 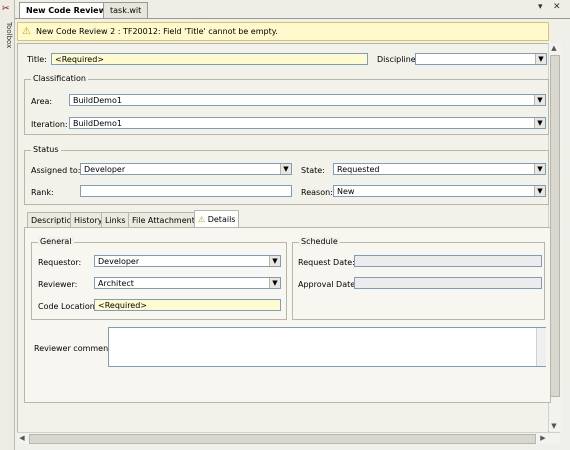 I want to click on requestor-value: Developer, so click(x=119, y=261).